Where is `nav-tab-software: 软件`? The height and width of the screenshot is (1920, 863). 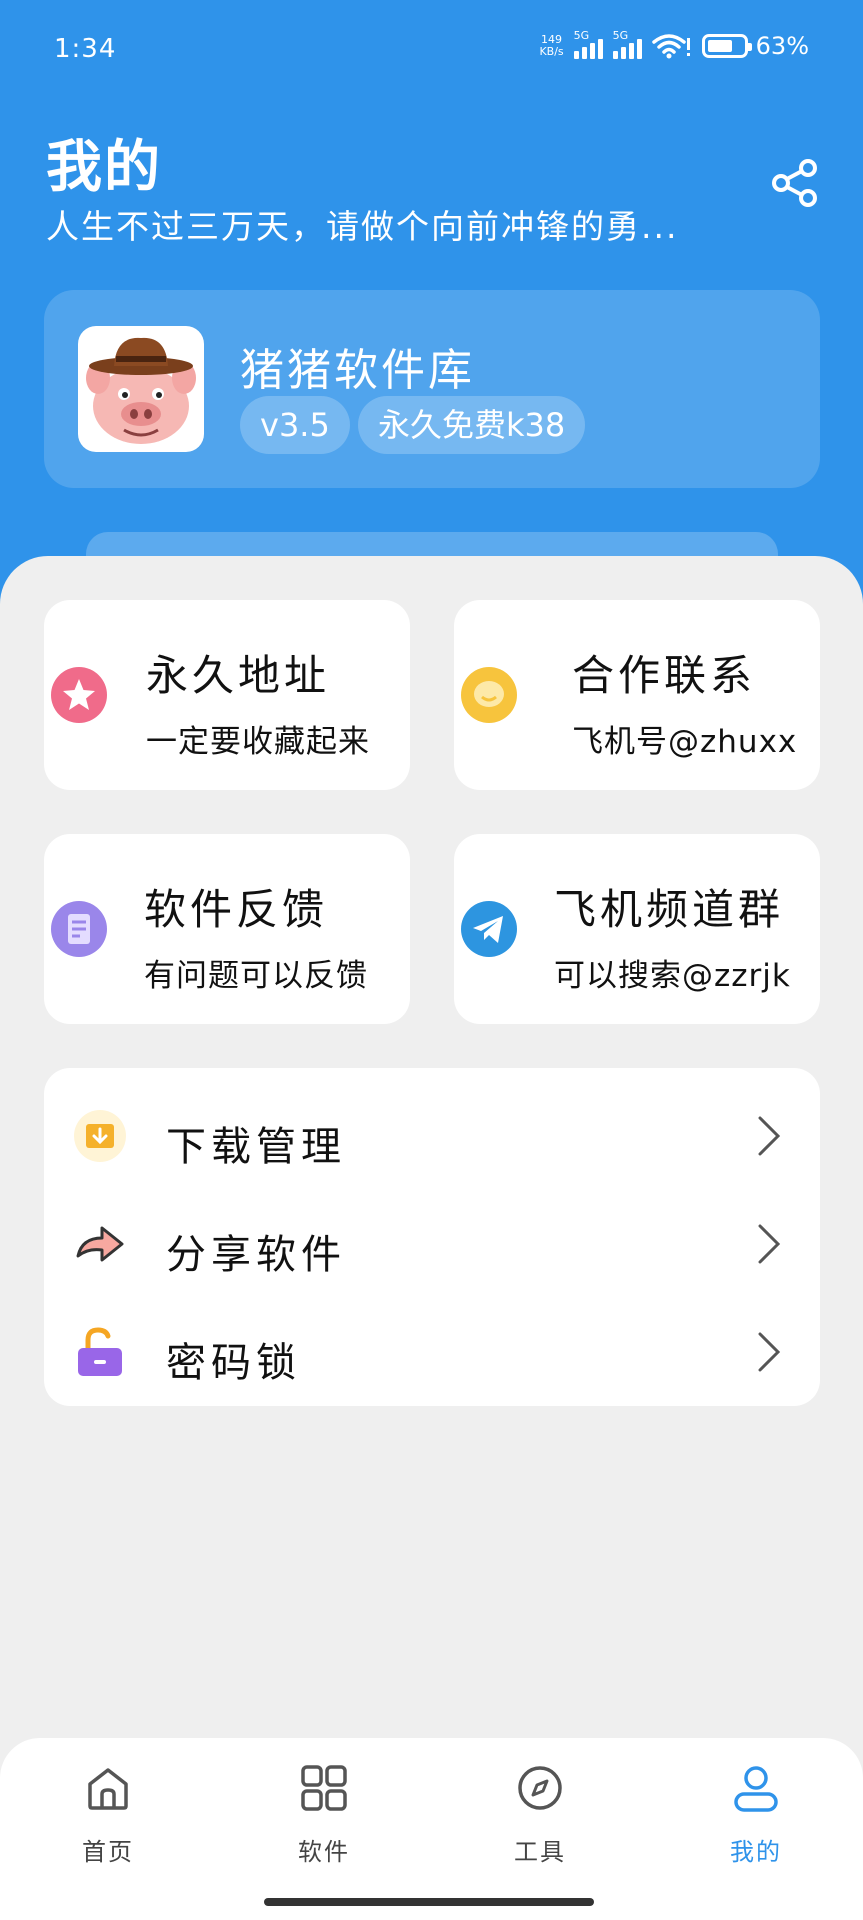 nav-tab-software: 软件 is located at coordinates (324, 1817).